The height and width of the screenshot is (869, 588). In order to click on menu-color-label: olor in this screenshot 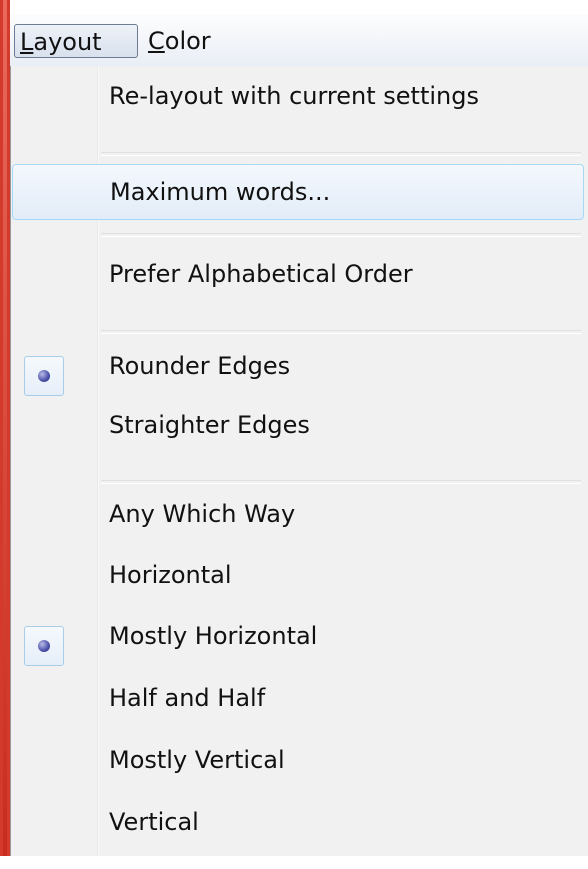, I will do `click(187, 41)`.